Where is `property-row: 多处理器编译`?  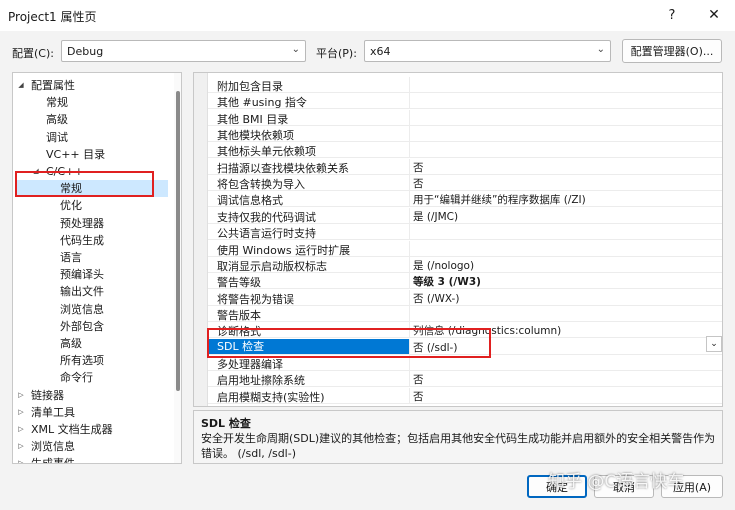 property-row: 多处理器编译 is located at coordinates (465, 362).